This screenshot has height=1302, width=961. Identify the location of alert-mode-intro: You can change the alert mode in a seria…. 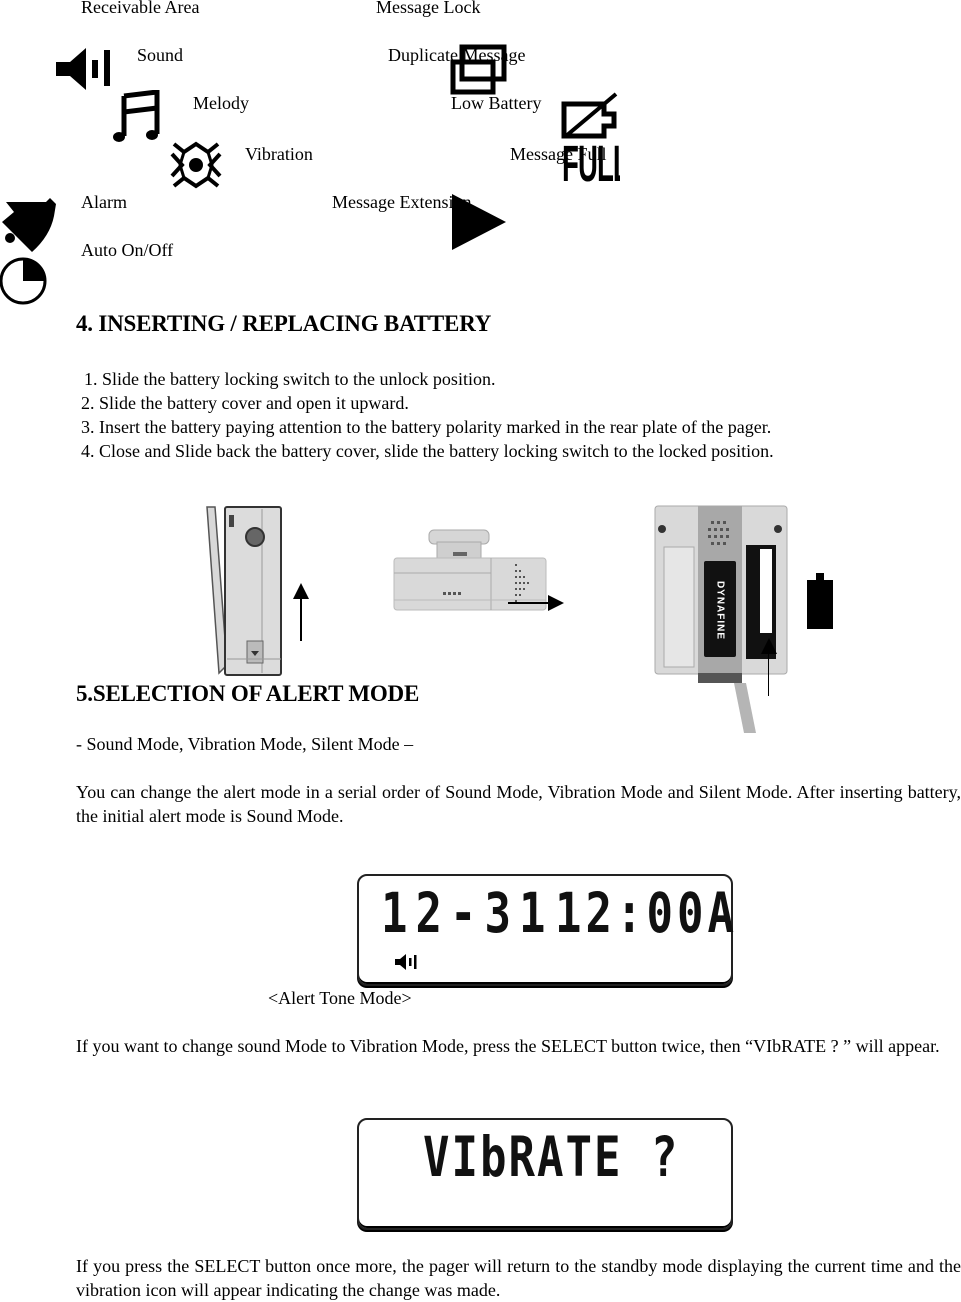
(518, 804).